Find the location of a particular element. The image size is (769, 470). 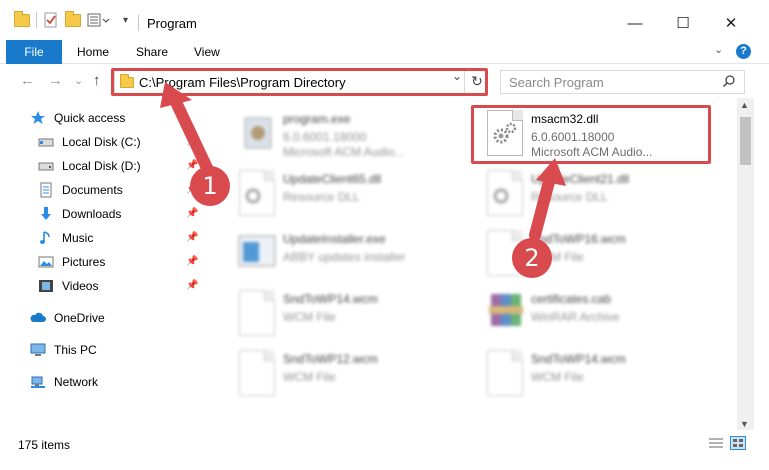

minimize-button: — is located at coordinates (635, 23).